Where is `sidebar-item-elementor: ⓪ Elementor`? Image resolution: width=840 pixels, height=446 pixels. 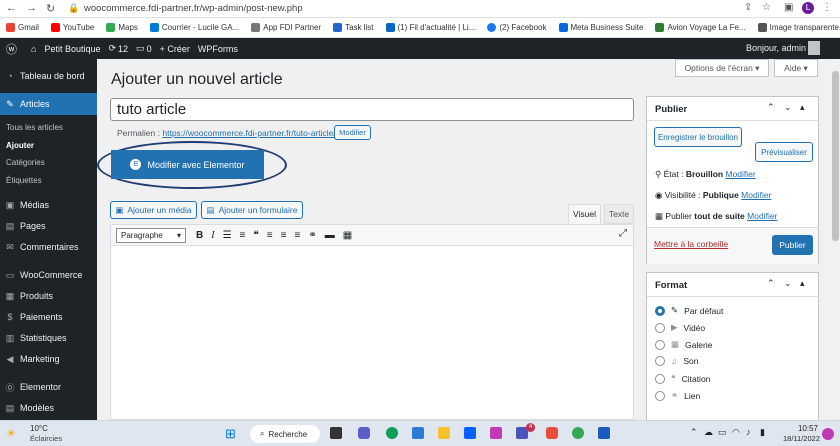 sidebar-item-elementor: ⓪ Elementor is located at coordinates (48, 387).